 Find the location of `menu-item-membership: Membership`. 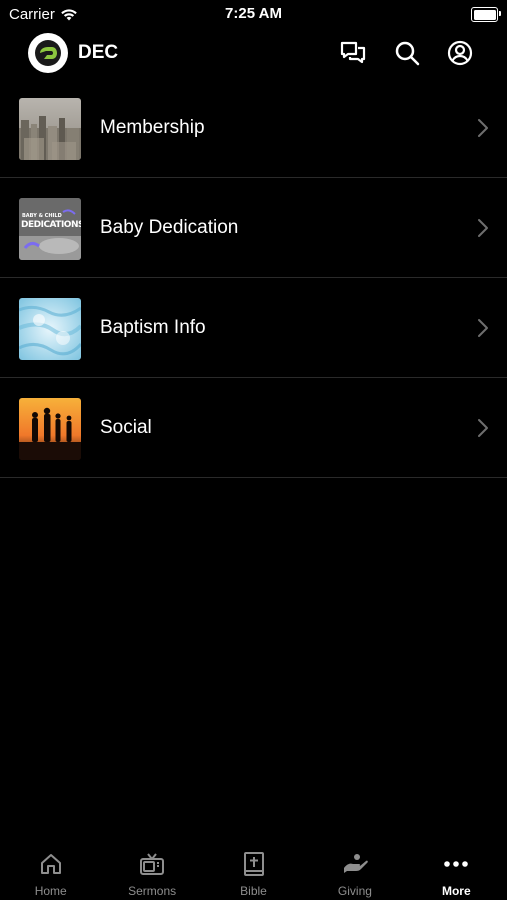

menu-item-membership: Membership is located at coordinates (253, 128).